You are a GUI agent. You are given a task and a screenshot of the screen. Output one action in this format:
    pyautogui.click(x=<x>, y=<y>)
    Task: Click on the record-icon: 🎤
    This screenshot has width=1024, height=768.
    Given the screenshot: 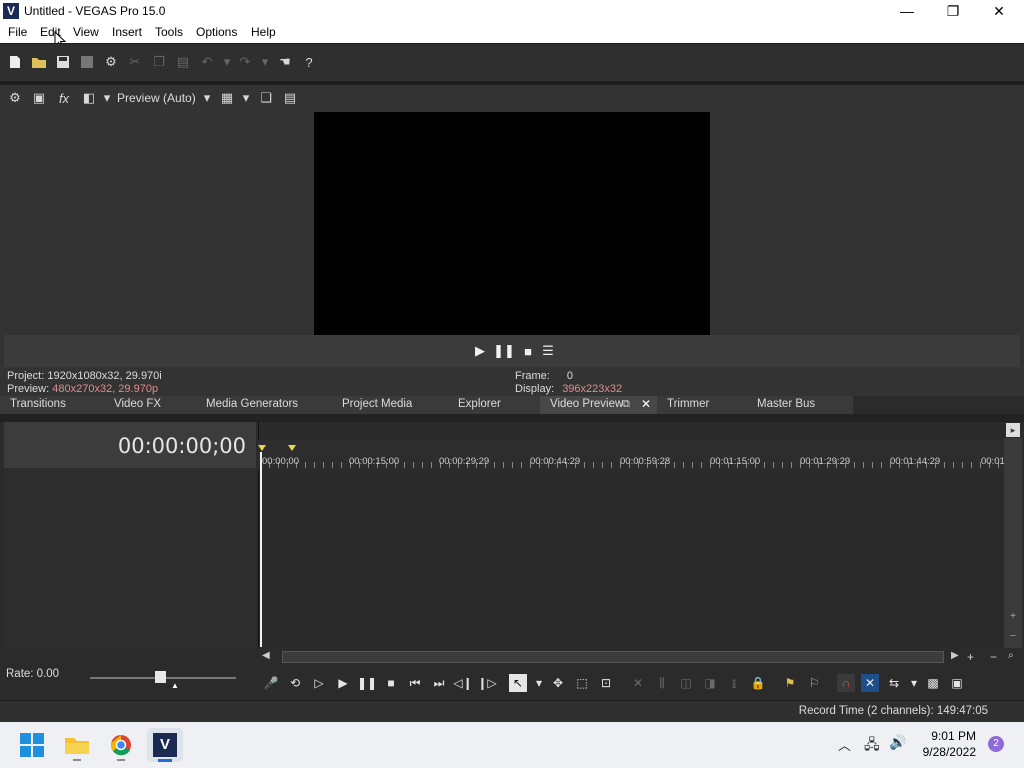 What is the action you would take?
    pyautogui.click(x=271, y=683)
    